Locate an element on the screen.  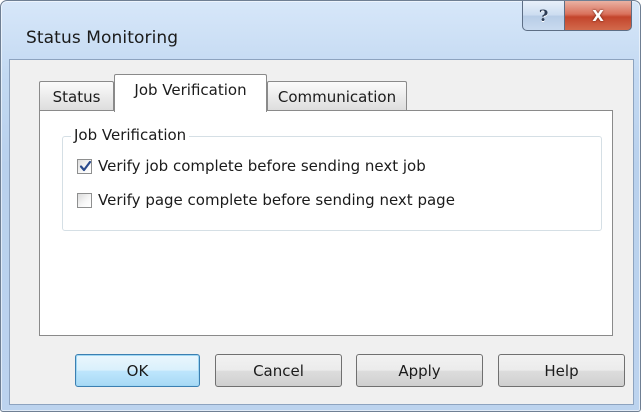
help-caption-button: ? is located at coordinates (543, 16).